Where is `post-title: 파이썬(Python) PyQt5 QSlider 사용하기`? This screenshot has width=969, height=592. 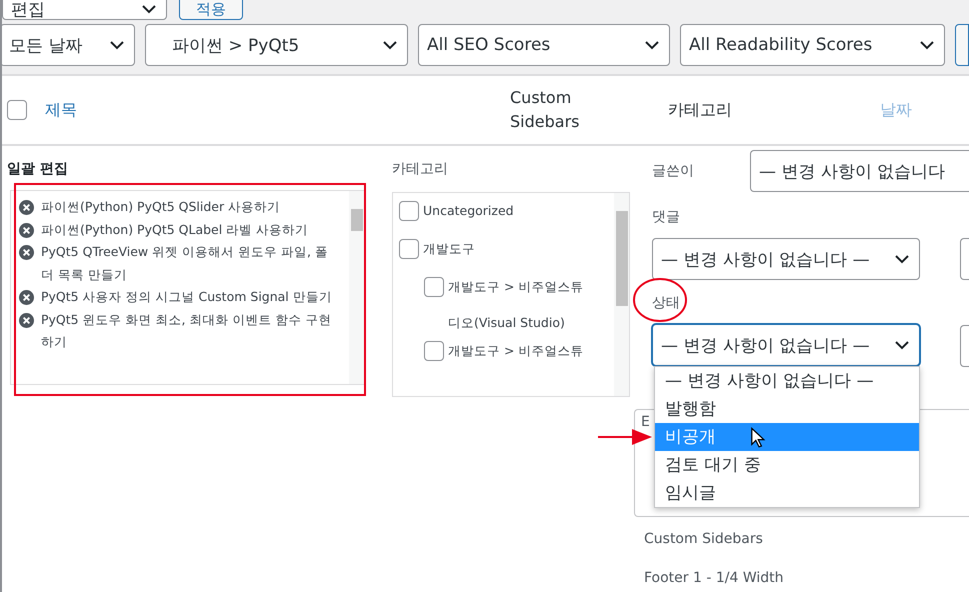
post-title: 파이썬(Python) PyQt5 QSlider 사용하기 is located at coordinates (161, 207).